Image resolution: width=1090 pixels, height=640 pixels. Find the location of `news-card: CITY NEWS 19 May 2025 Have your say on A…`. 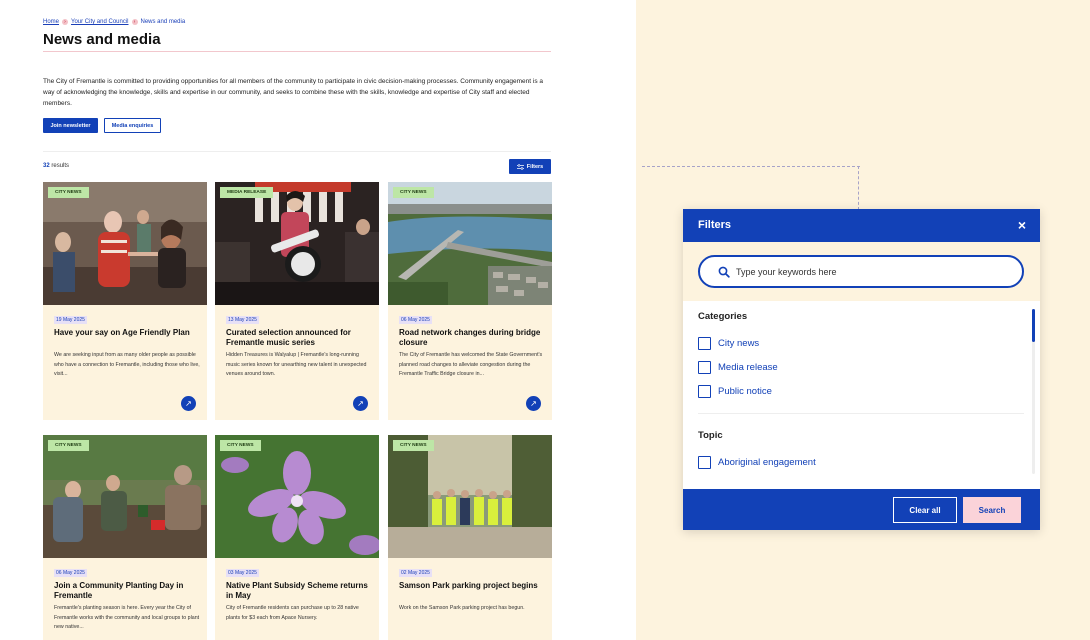

news-card: CITY NEWS 19 May 2025 Have your say on A… is located at coordinates (125, 301).